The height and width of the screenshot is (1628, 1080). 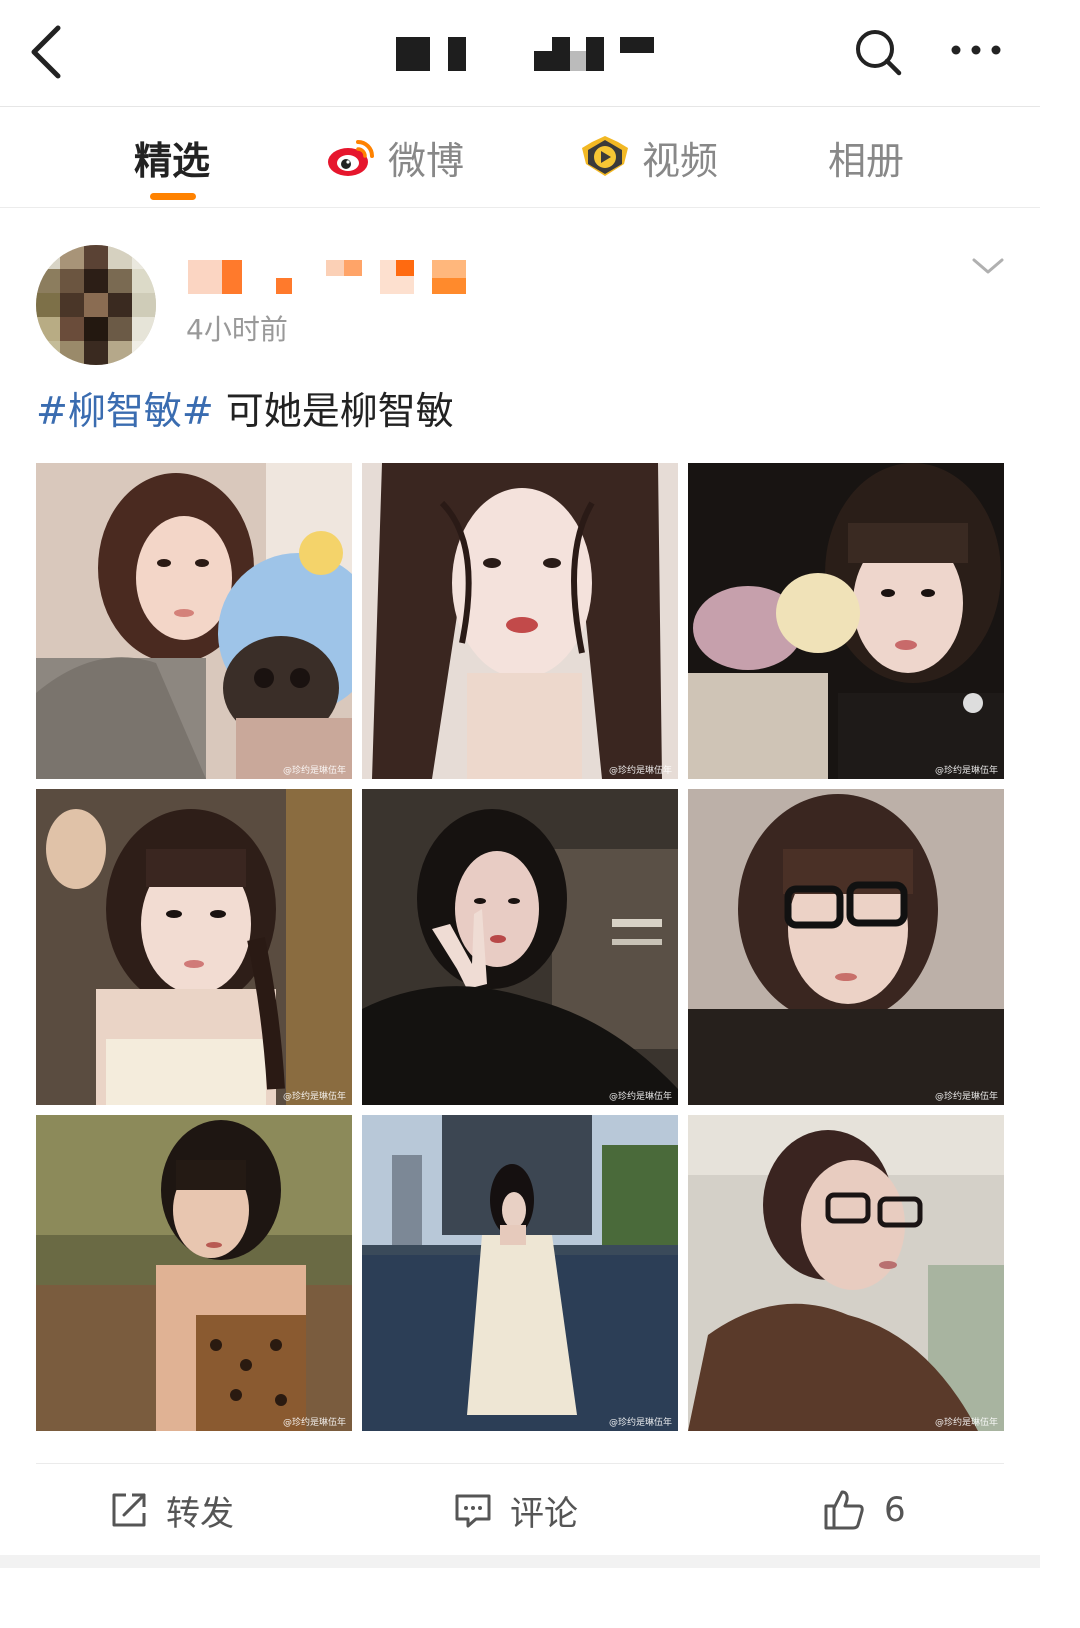 I want to click on more-button, so click(x=976, y=50).